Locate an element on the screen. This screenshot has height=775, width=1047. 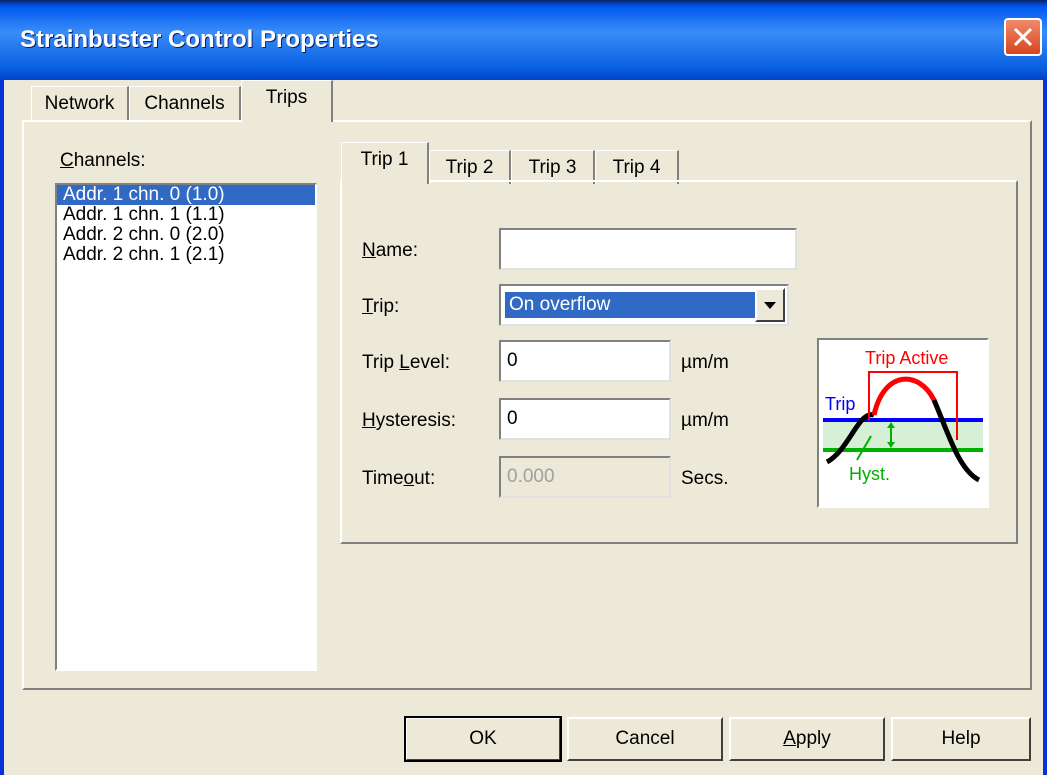
list-item: Addr. 2 chn. 1 (2.1) is located at coordinates (186, 255).